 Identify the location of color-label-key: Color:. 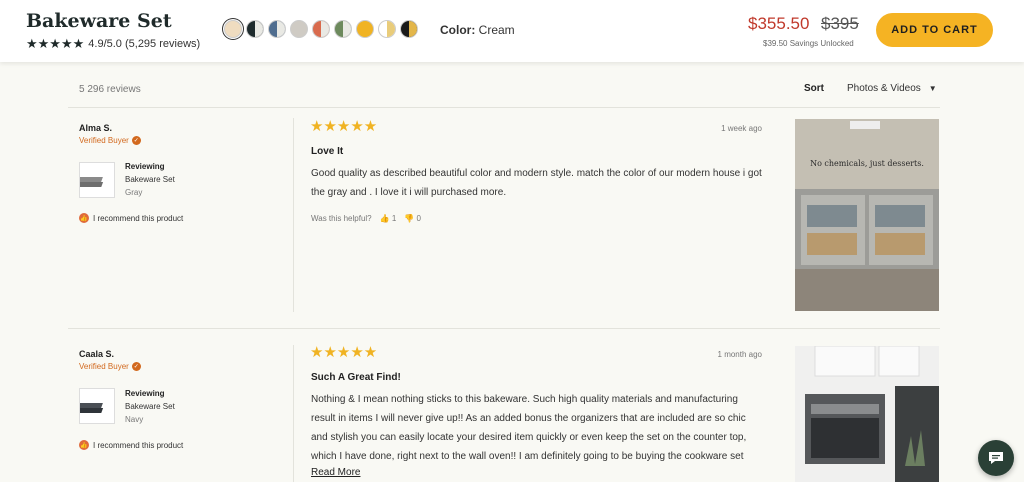
(458, 30).